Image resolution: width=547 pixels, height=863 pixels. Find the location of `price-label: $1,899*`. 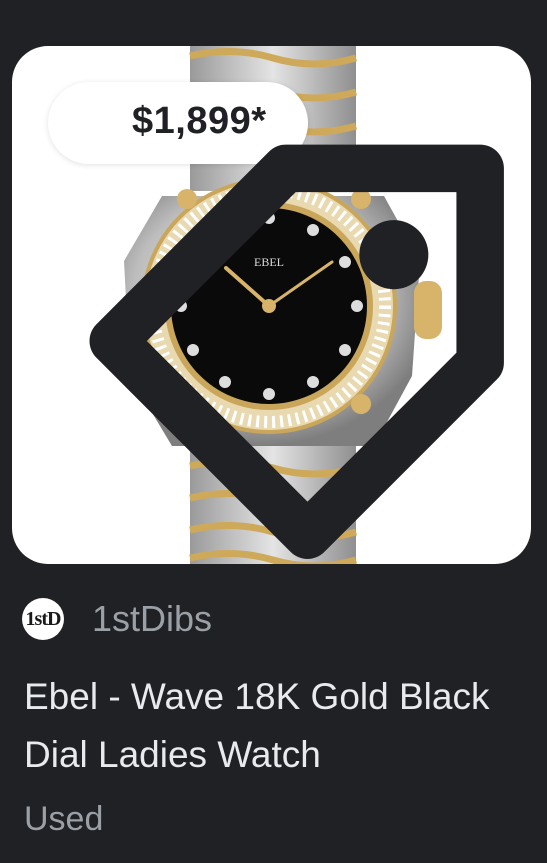

price-label: $1,899* is located at coordinates (199, 121).